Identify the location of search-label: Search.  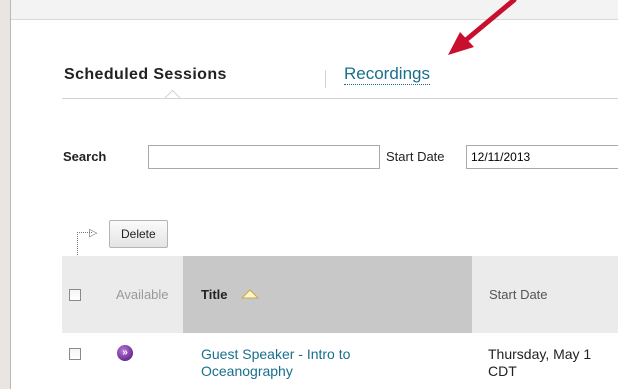
(85, 156).